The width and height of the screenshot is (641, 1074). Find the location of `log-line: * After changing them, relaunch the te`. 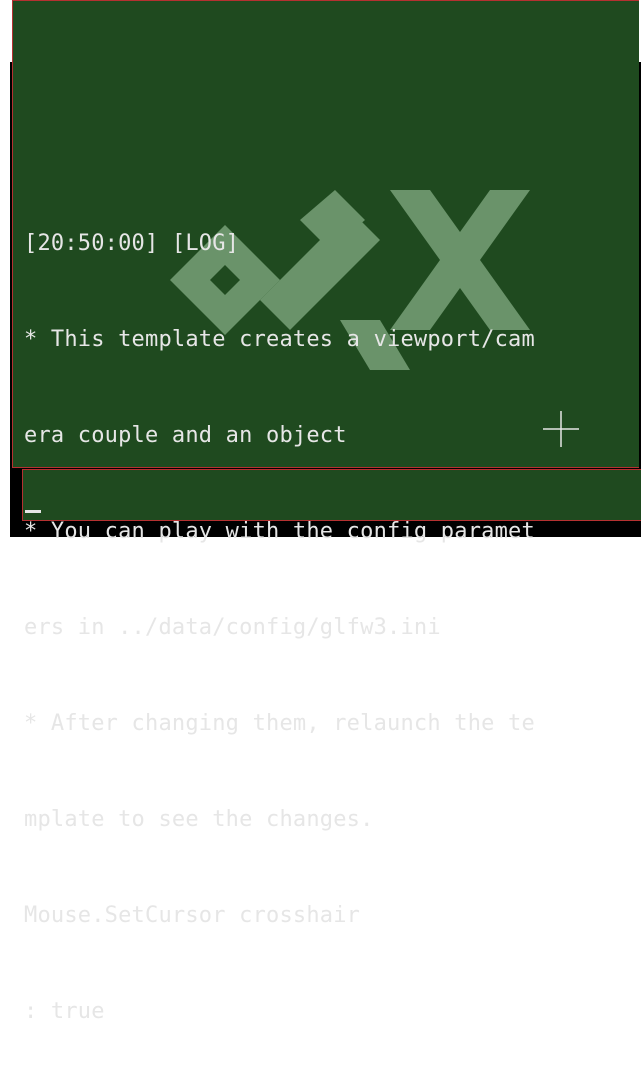

log-line: * After changing them, relaunch the te is located at coordinates (279, 723).